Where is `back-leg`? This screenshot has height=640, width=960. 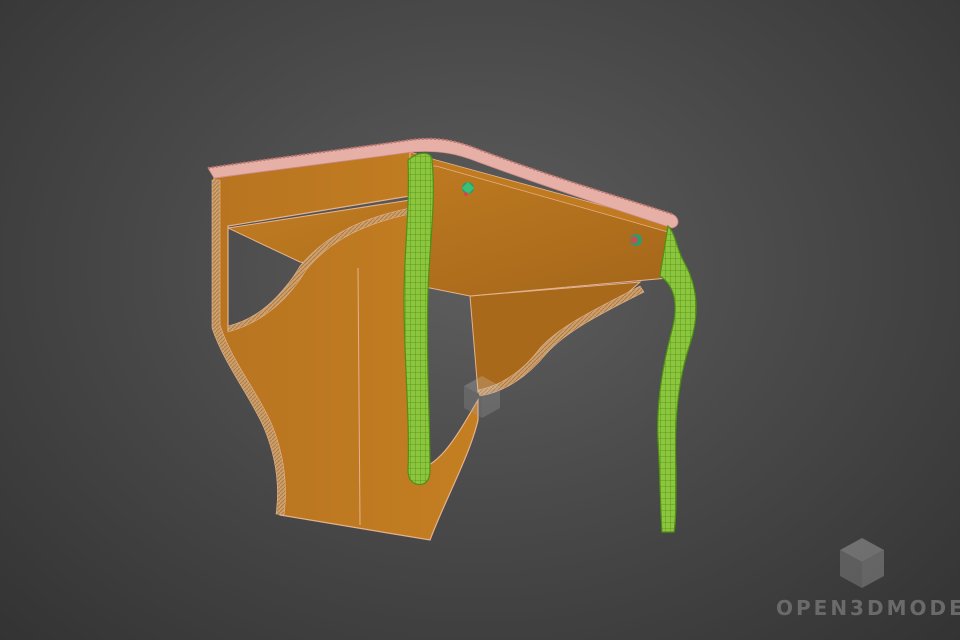 back-leg is located at coordinates (677, 378).